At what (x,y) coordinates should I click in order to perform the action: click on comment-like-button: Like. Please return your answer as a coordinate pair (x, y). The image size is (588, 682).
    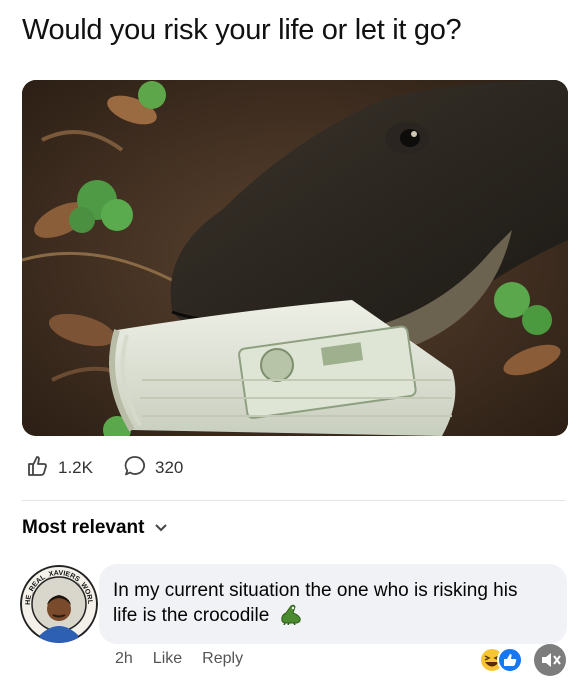
    Looking at the image, I should click on (167, 659).